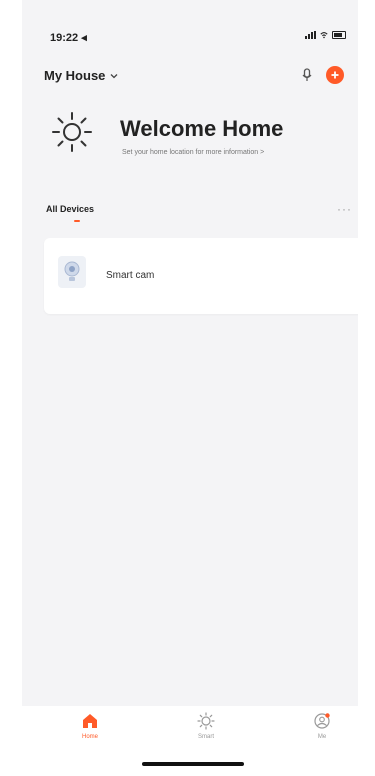 This screenshot has height=776, width=375. Describe the element at coordinates (190, 80) in the screenshot. I see `header: My House` at that location.